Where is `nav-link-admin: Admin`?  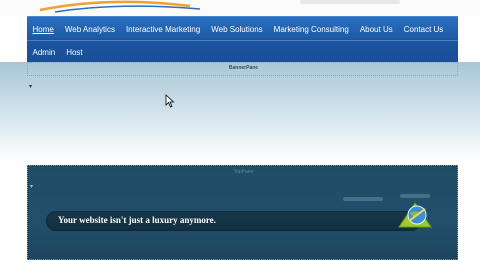 nav-link-admin: Admin is located at coordinates (44, 52).